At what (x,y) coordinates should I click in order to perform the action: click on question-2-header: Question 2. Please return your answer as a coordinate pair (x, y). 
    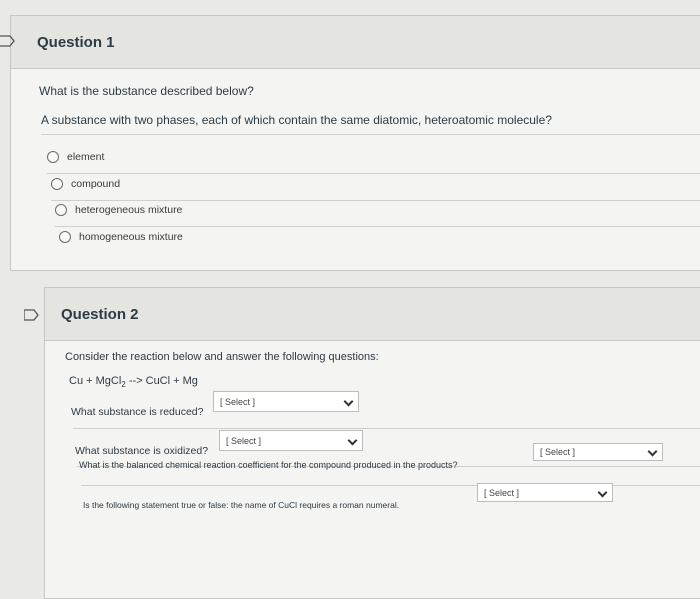
    Looking at the image, I should click on (372, 314).